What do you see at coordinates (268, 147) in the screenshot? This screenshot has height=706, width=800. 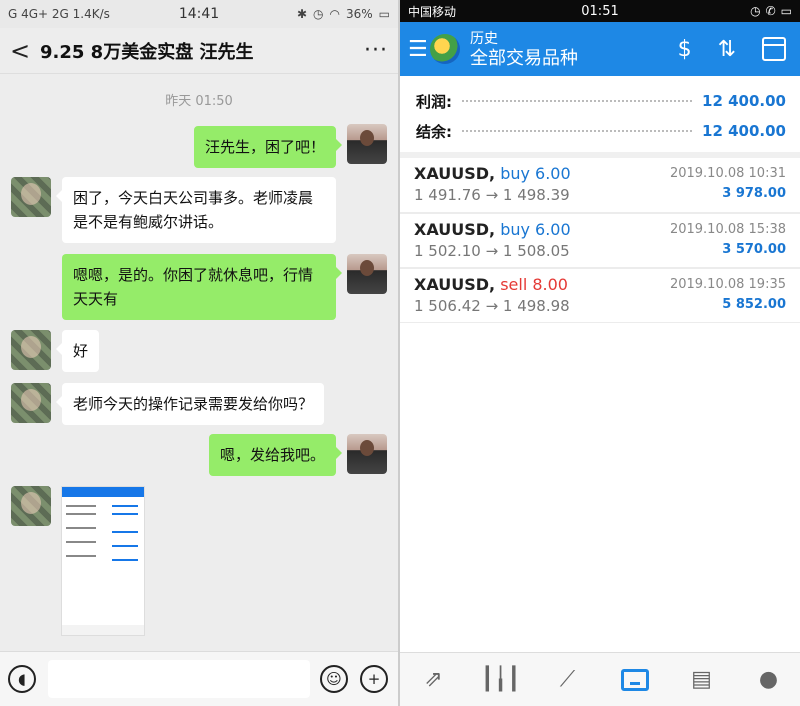 I see `message-bubble: 汪先生，困了吧！` at bounding box center [268, 147].